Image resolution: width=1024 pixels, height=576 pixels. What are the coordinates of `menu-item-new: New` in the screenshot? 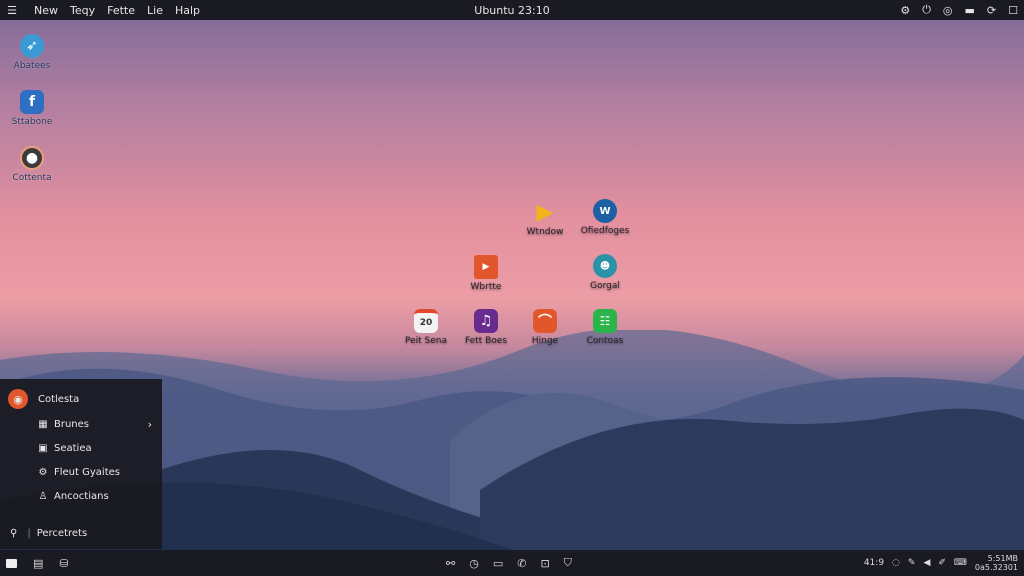 It's located at (46, 10).